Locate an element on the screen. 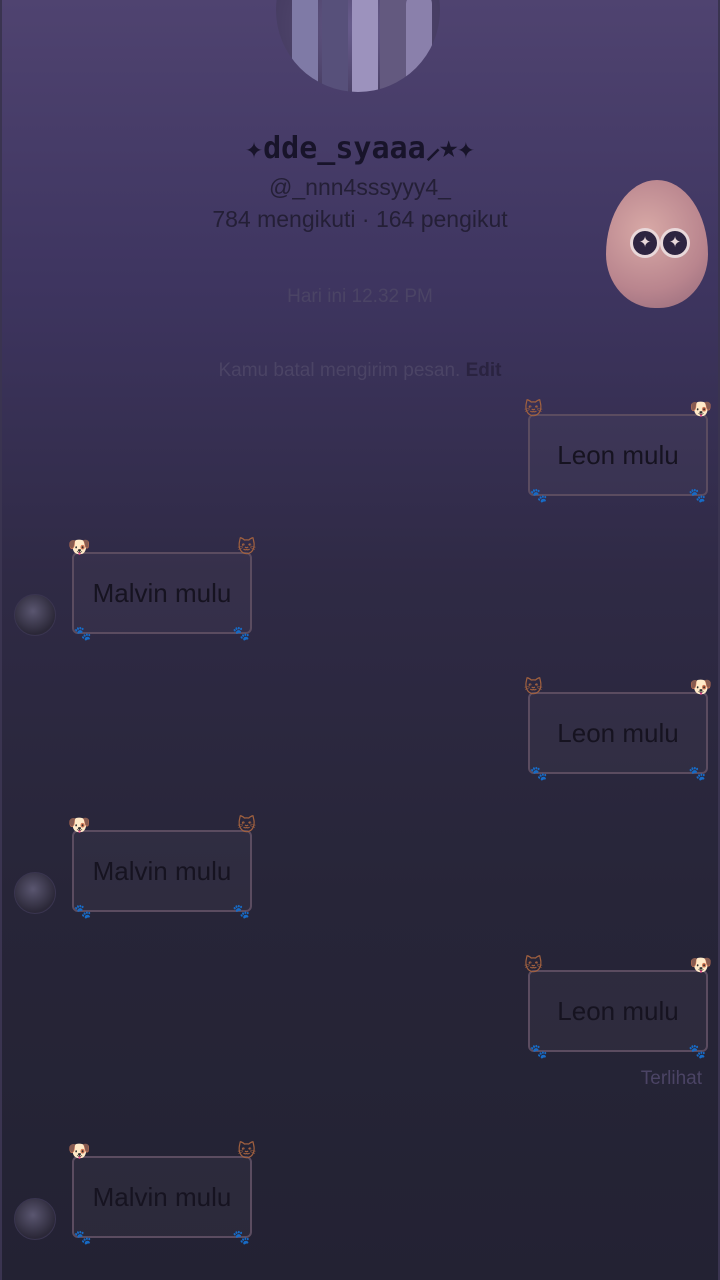  unsent-notice: Kamu batal mengirim pesan. Edit is located at coordinates (360, 371).